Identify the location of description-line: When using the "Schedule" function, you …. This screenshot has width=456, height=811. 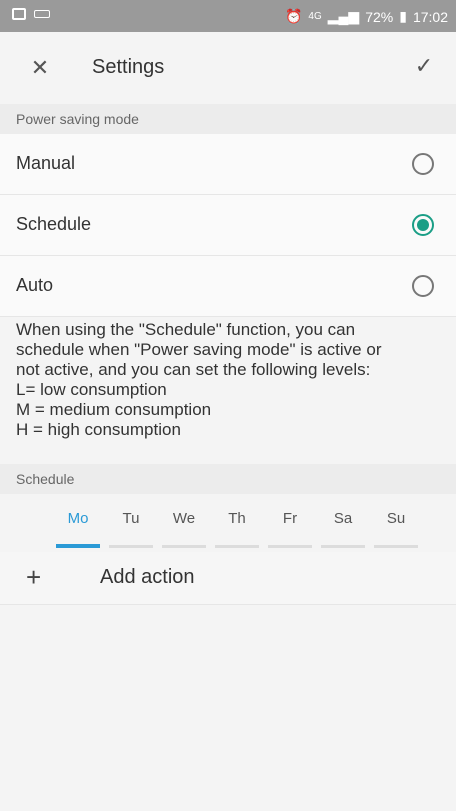
(186, 329).